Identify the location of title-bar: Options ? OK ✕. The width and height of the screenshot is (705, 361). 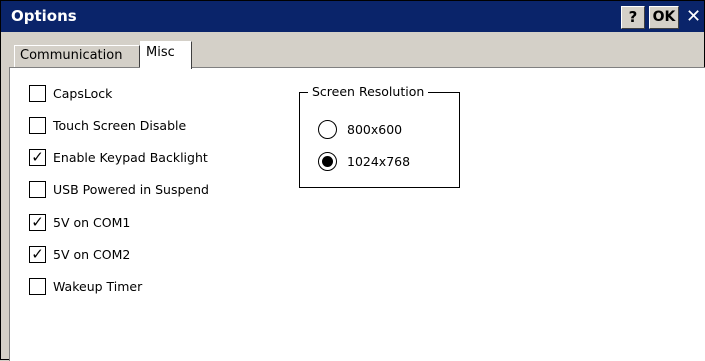
(352, 16).